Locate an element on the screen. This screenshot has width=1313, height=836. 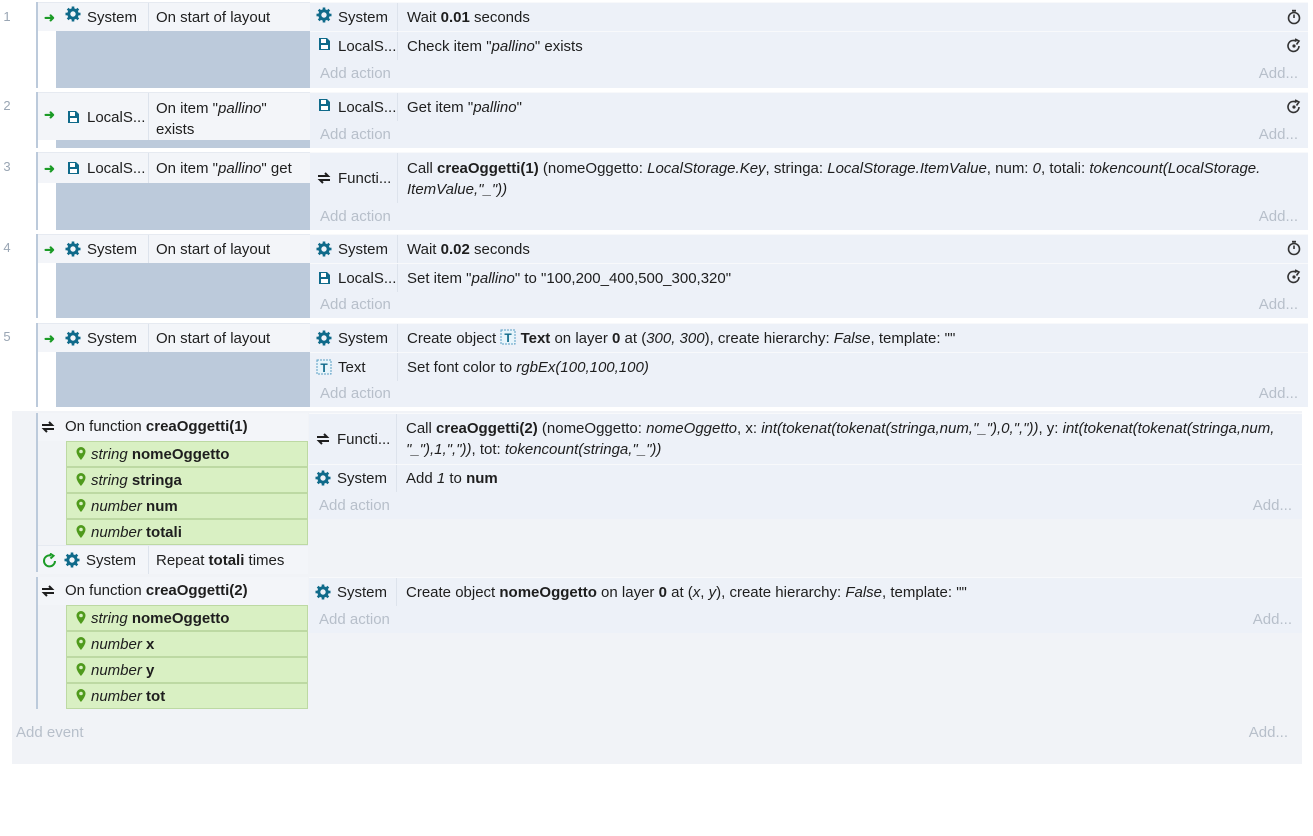
trigger-arrow-icon: ➜ is located at coordinates (49, 168).